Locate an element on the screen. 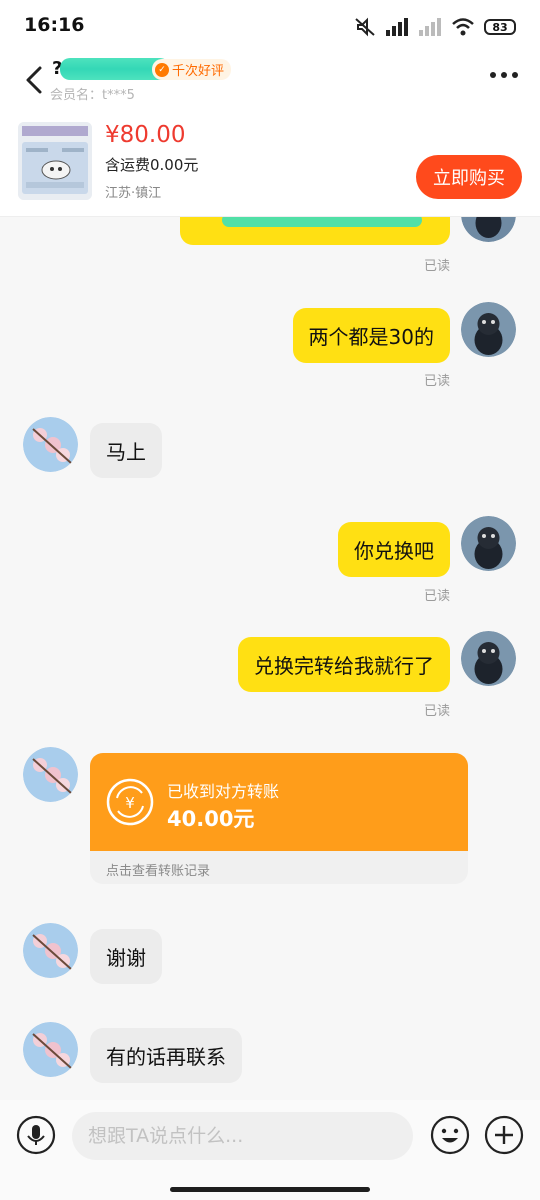 The height and width of the screenshot is (1200, 540). back-icon is located at coordinates (35, 80).